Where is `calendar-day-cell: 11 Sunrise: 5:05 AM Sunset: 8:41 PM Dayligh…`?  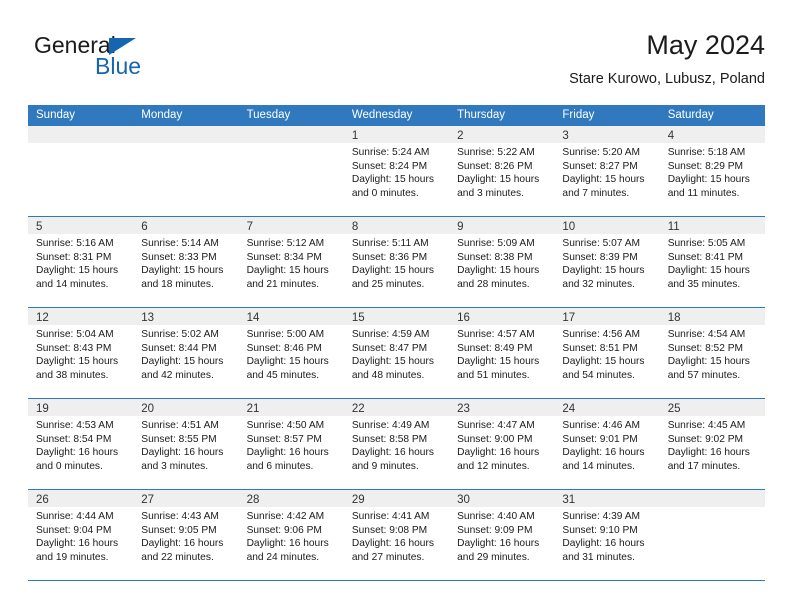 calendar-day-cell: 11 Sunrise: 5:05 AM Sunset: 8:41 PM Dayligh… is located at coordinates (712, 262).